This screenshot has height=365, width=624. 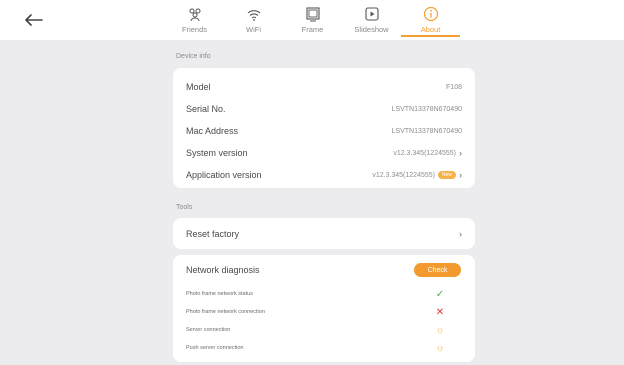 I want to click on info-icon, so click(x=430, y=14).